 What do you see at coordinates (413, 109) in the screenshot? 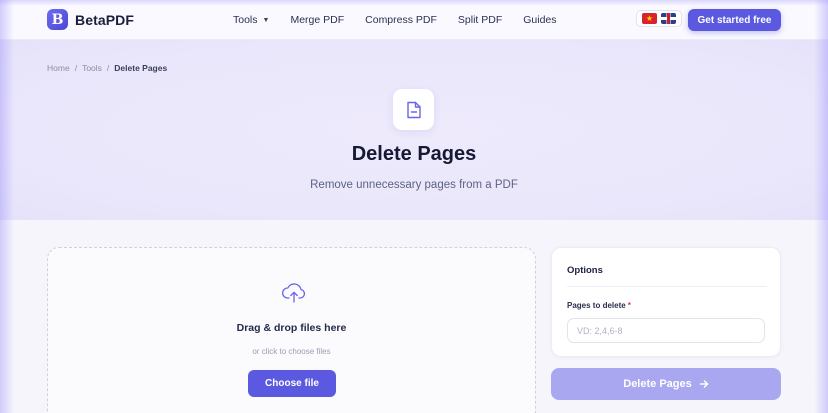
I see `document-minus-icon` at bounding box center [413, 109].